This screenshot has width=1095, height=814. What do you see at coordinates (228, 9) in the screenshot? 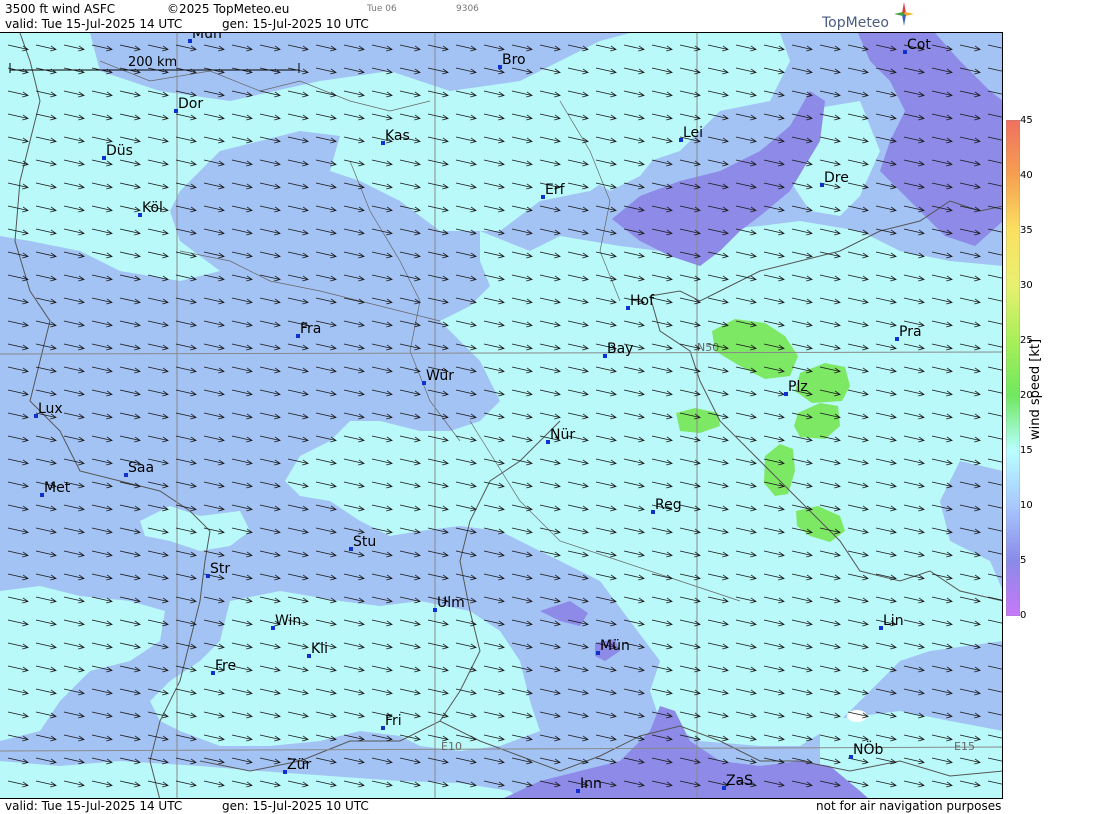
I see `copyright: ©2025 TopMeteo.eu` at bounding box center [228, 9].